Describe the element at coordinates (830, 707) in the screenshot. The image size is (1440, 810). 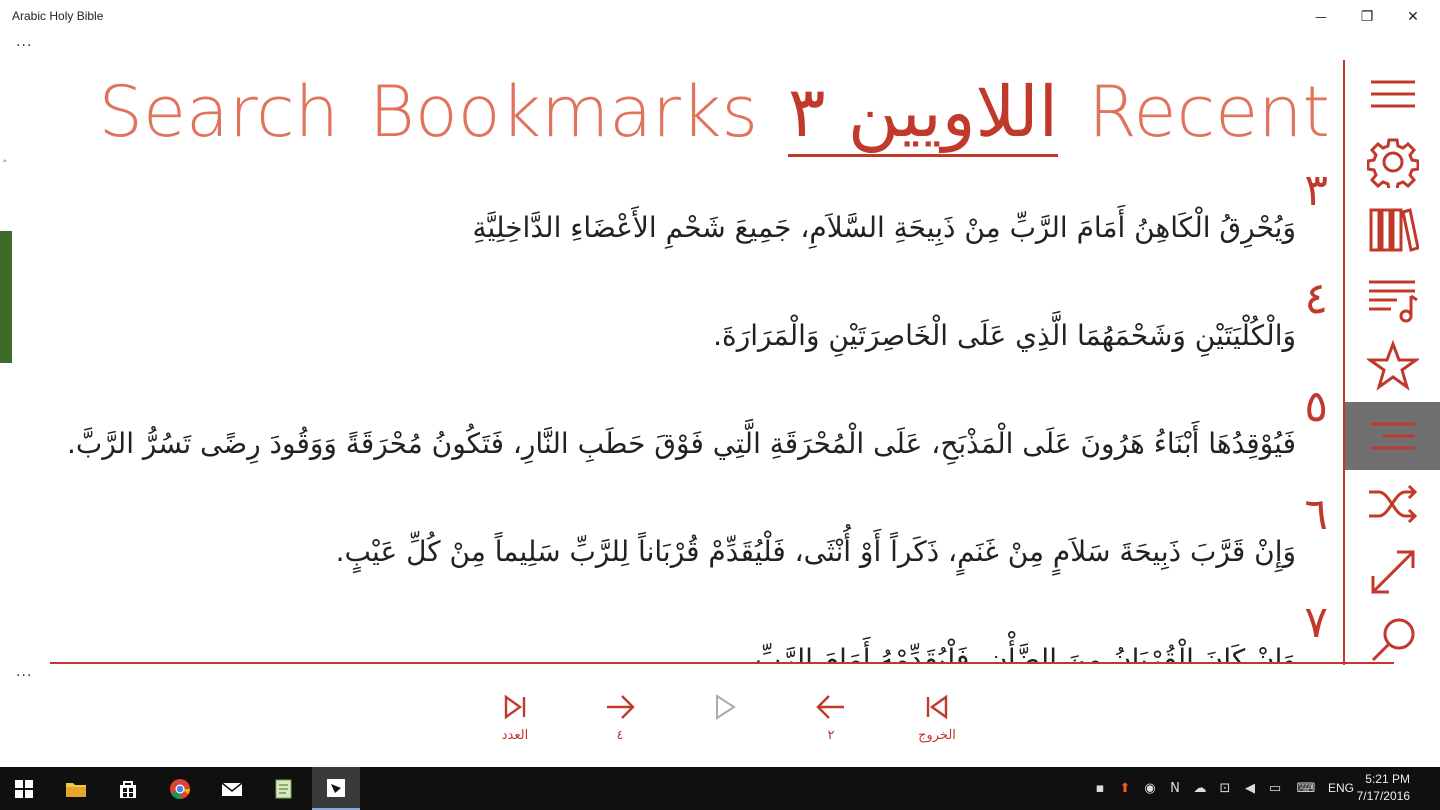
I see `arrow-left-icon` at that location.